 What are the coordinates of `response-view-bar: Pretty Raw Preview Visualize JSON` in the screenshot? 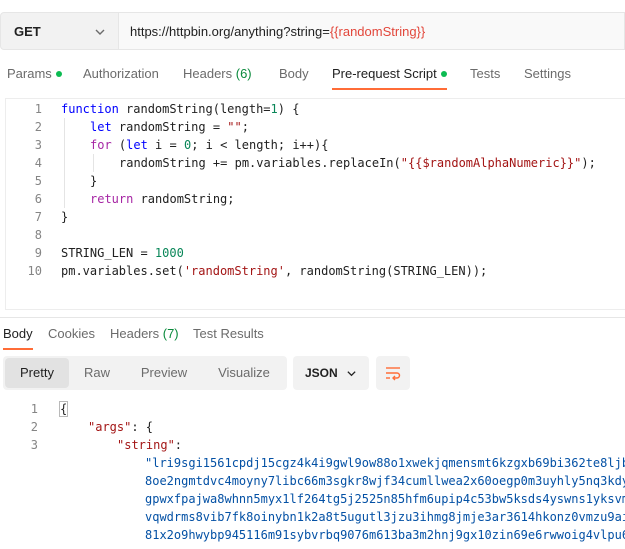 It's located at (314, 373).